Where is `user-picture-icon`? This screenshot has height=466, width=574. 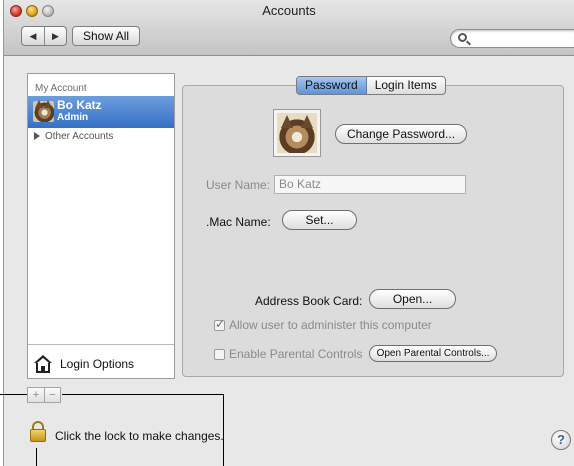 user-picture-icon is located at coordinates (43, 111).